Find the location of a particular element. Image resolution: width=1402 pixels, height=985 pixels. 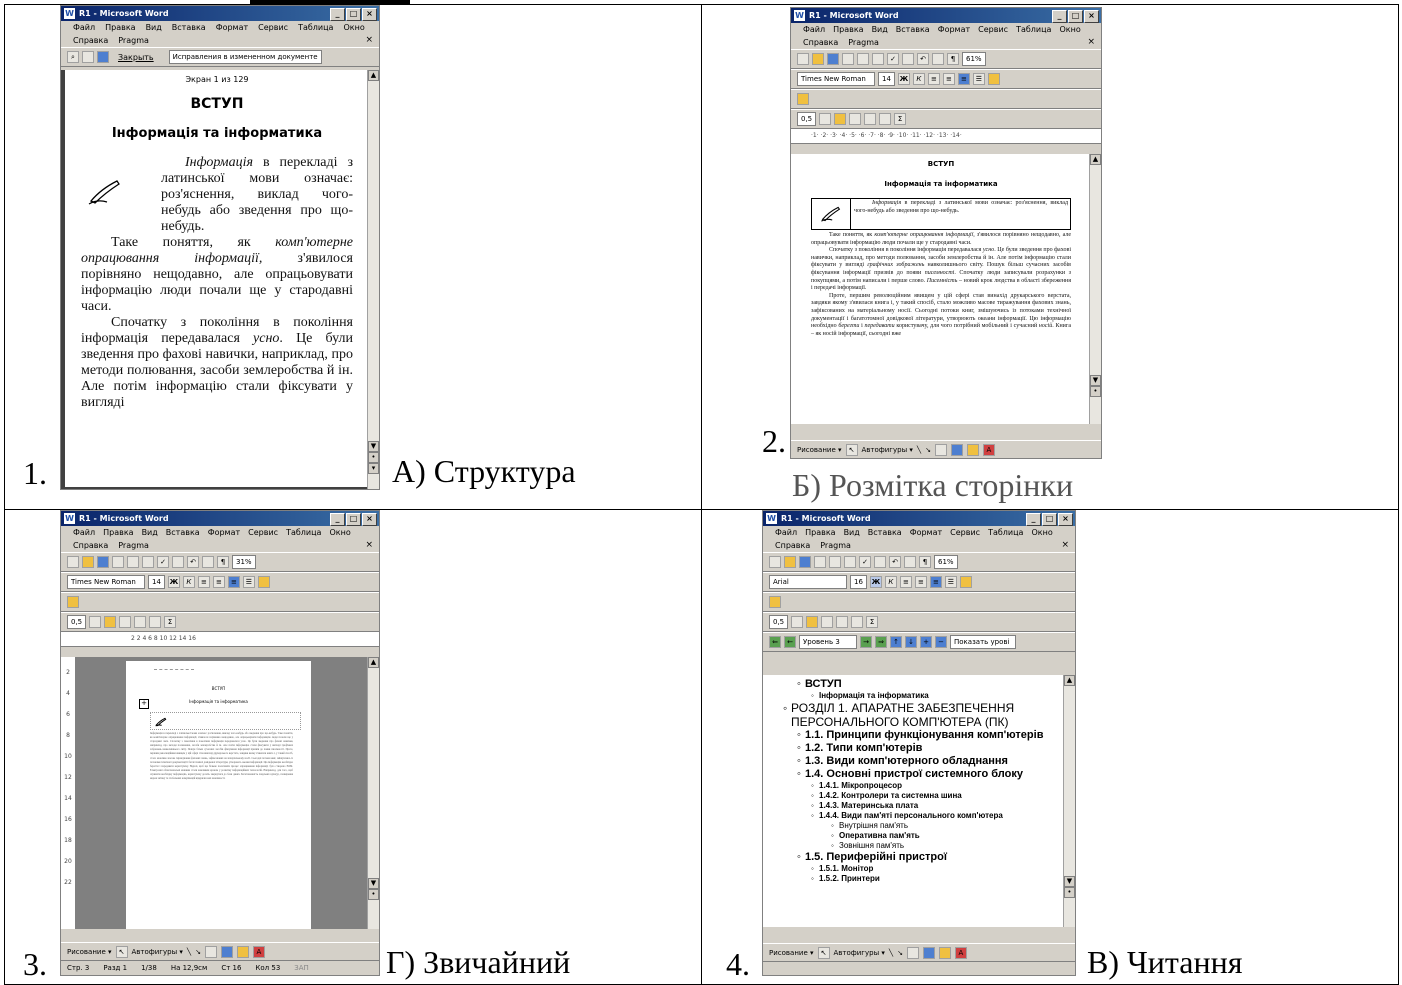

font-combo: Arial is located at coordinates (808, 582).